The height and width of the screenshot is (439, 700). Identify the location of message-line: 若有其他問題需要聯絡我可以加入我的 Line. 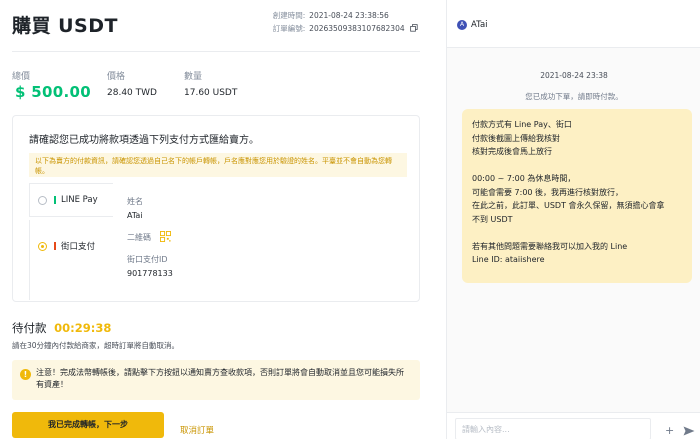
(550, 246).